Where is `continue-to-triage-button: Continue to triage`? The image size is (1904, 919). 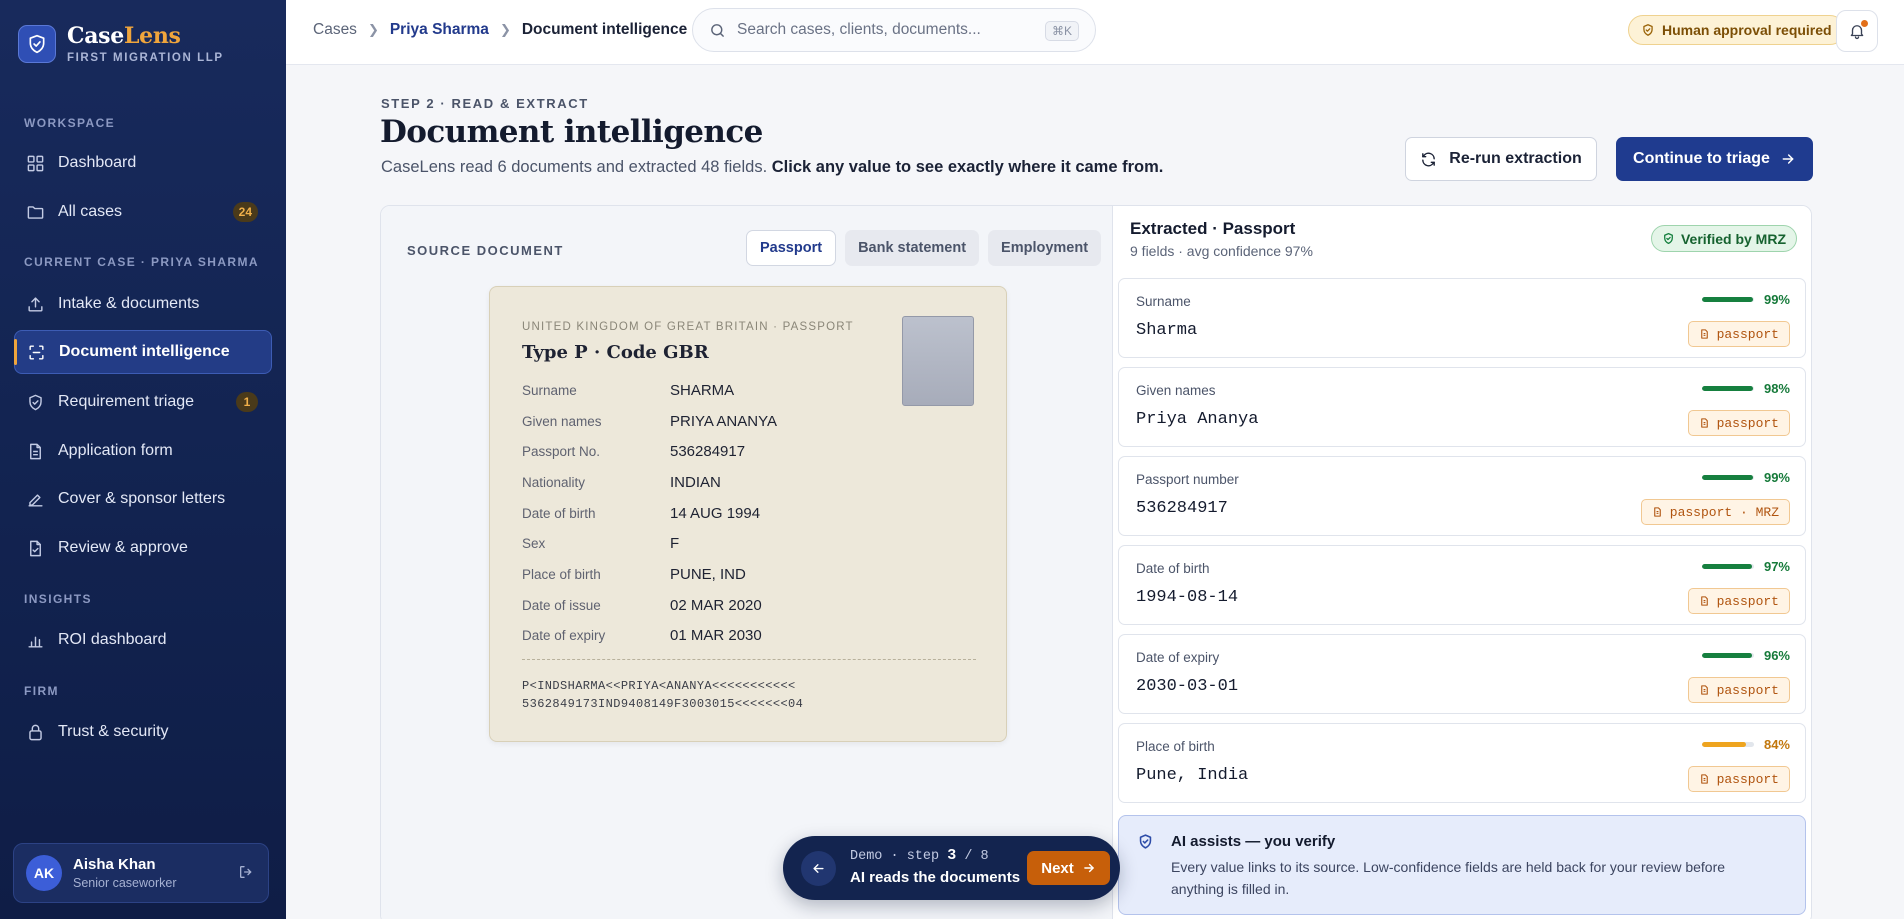 continue-to-triage-button: Continue to triage is located at coordinates (1714, 159).